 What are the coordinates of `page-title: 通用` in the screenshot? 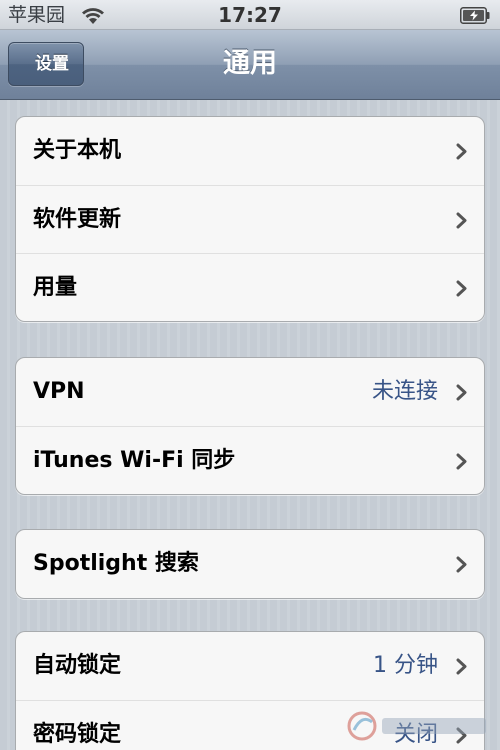 It's located at (250, 63).